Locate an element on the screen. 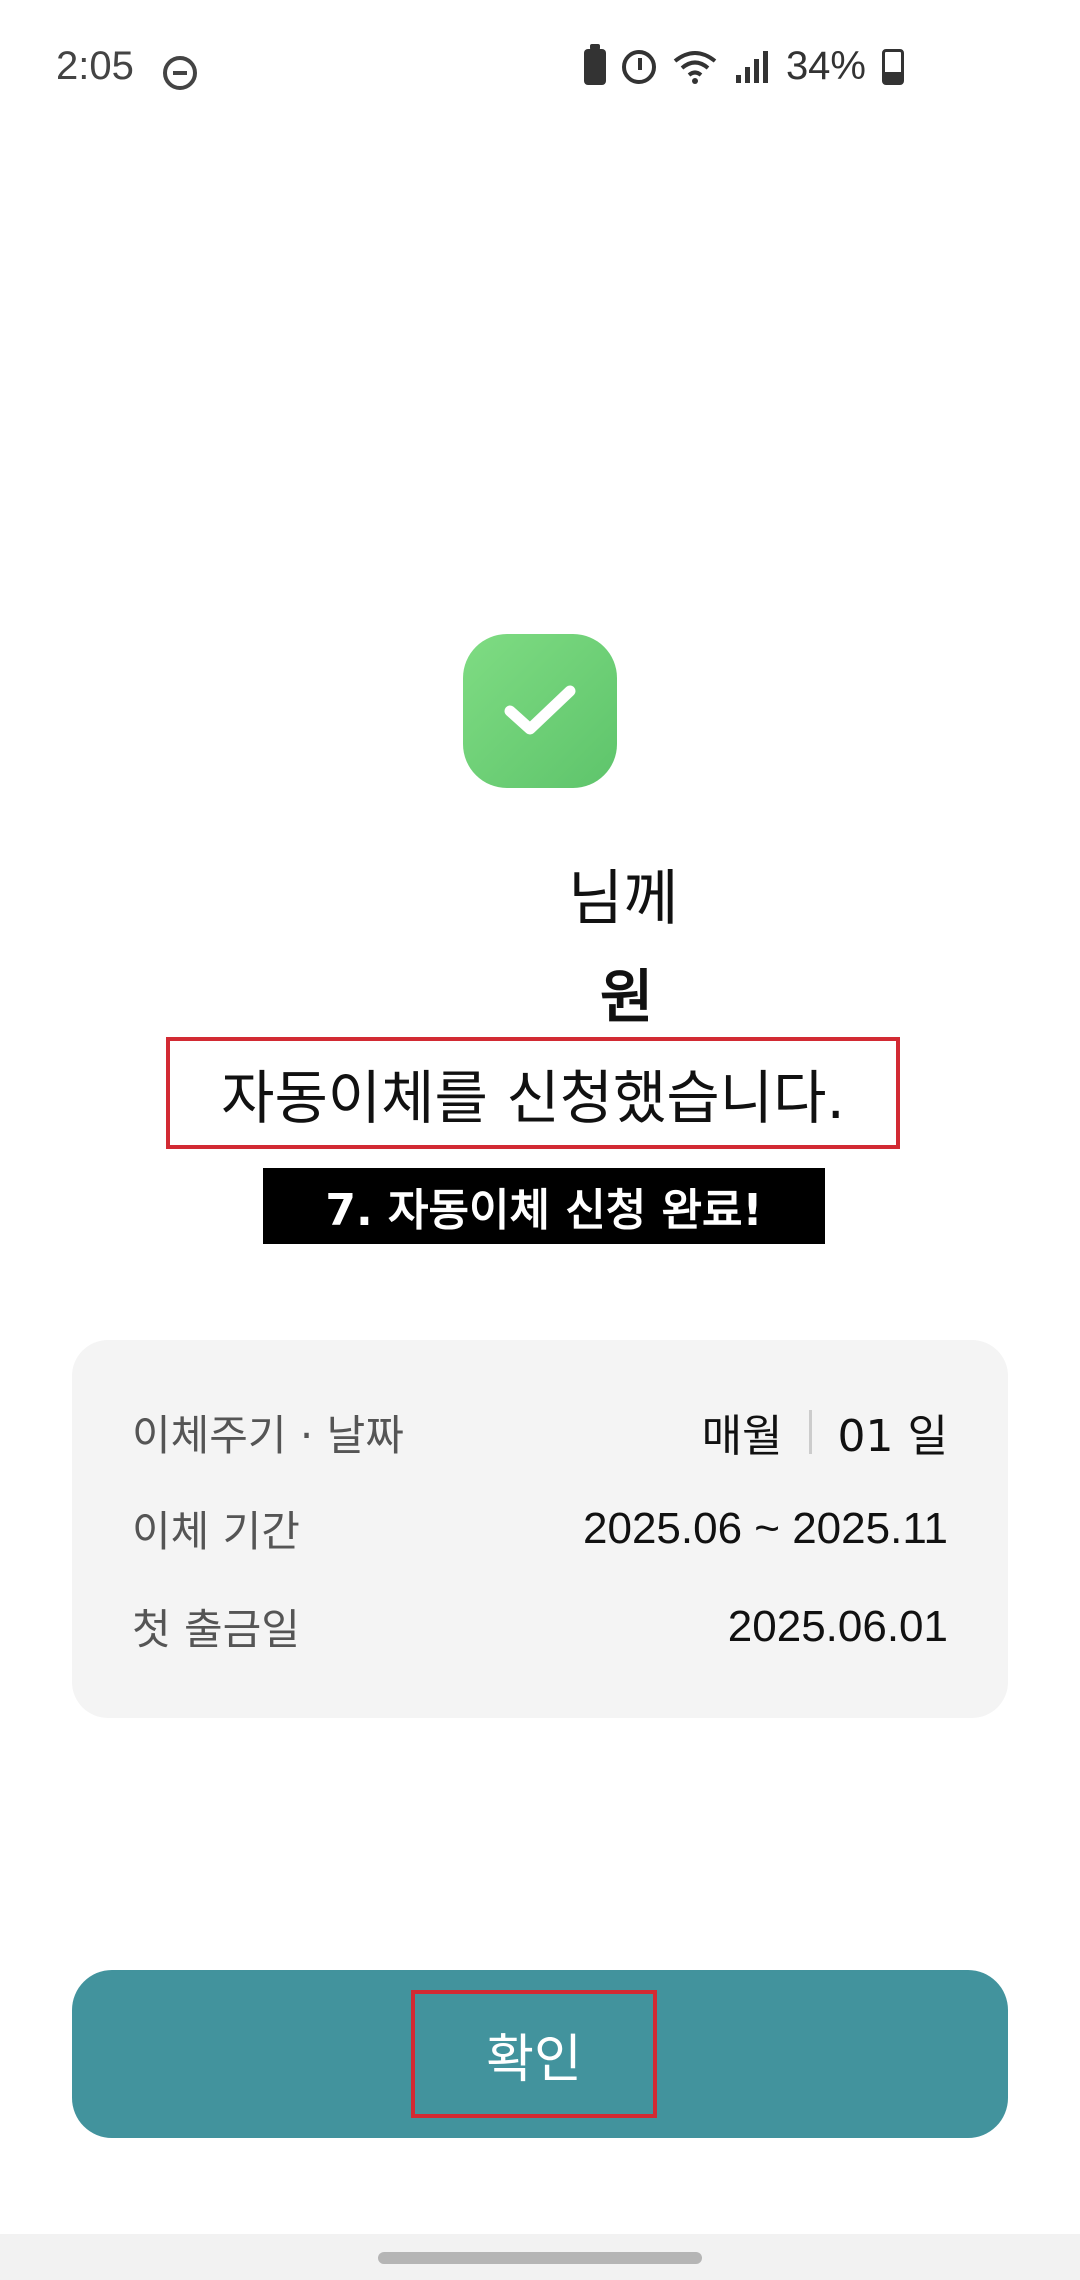 The image size is (1080, 2280). navigation-bar is located at coordinates (540, 2257).